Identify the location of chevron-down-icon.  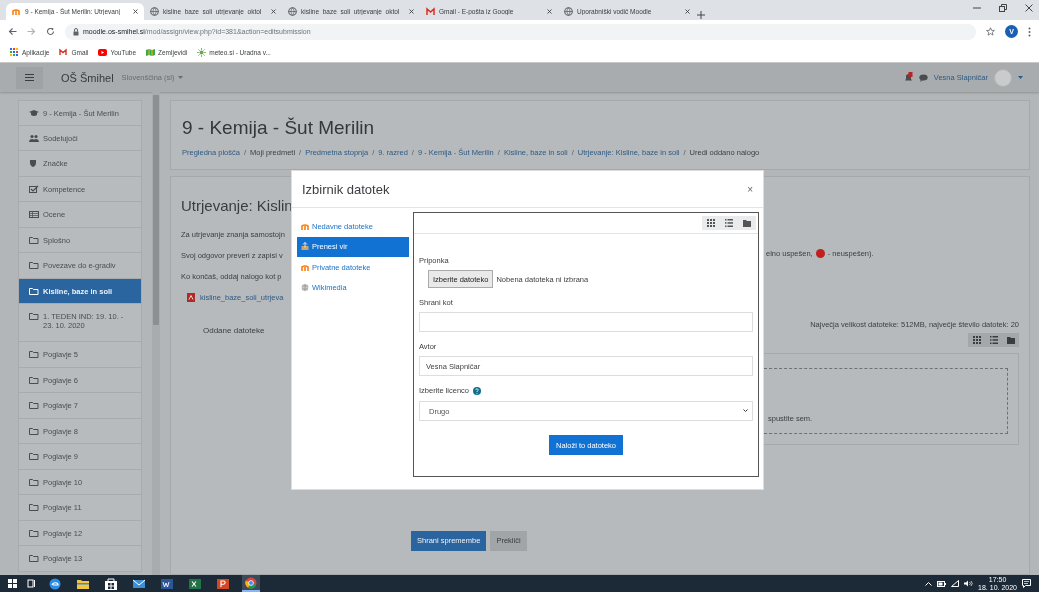
(745, 411).